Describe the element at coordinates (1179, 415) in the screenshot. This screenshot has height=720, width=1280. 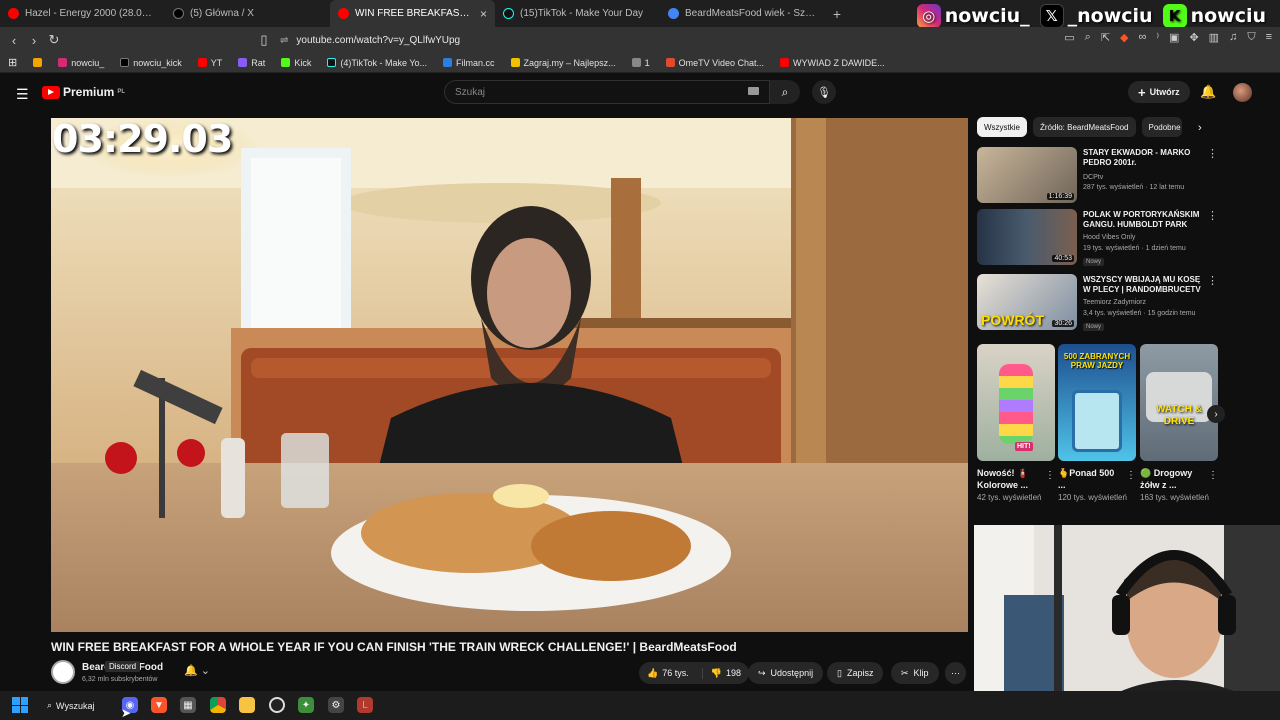
I see `thumbnail-text: WATCH & DRIVE` at that location.